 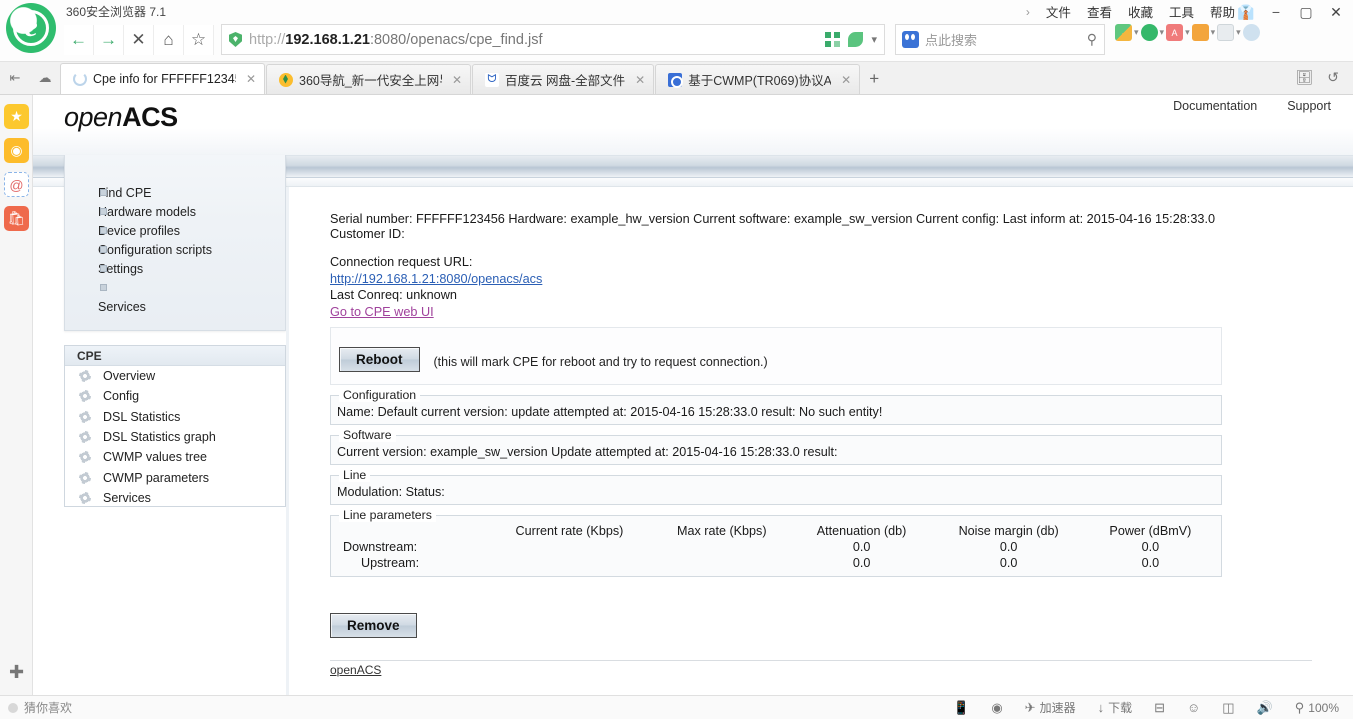 What do you see at coordinates (355, 670) in the screenshot?
I see `footer-link-openacs: openACS` at bounding box center [355, 670].